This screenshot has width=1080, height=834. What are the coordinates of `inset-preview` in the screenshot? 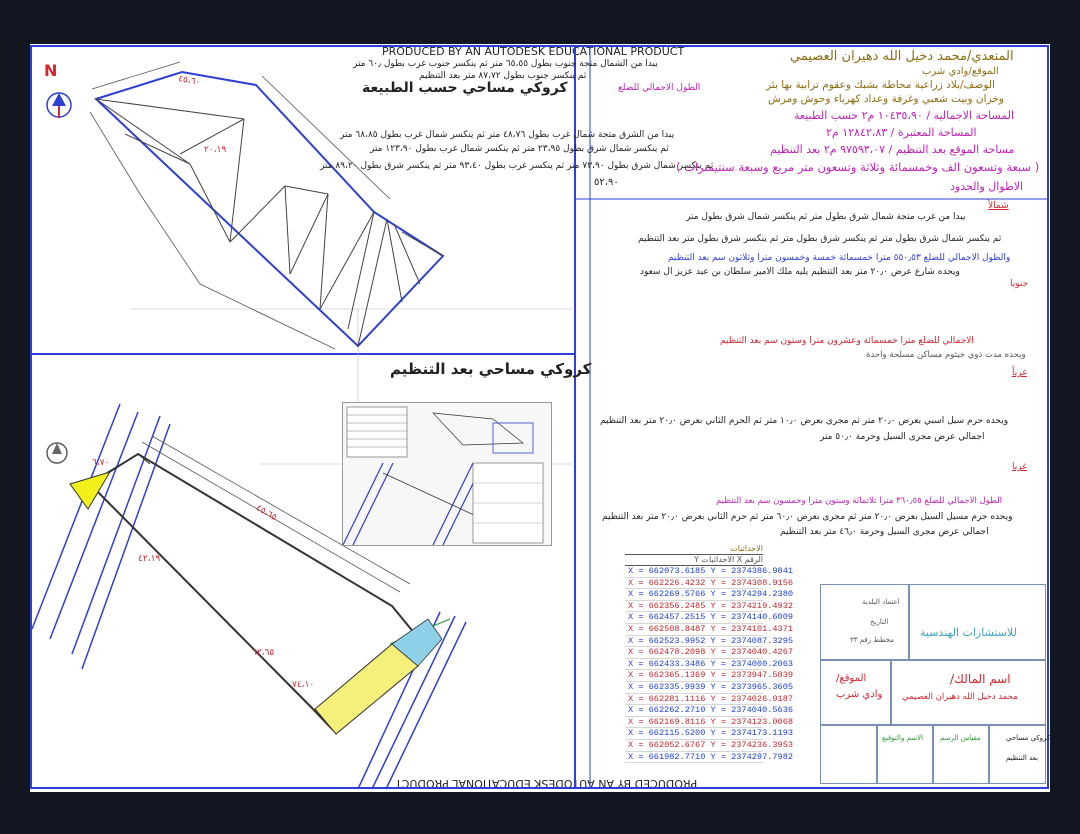 It's located at (447, 474).